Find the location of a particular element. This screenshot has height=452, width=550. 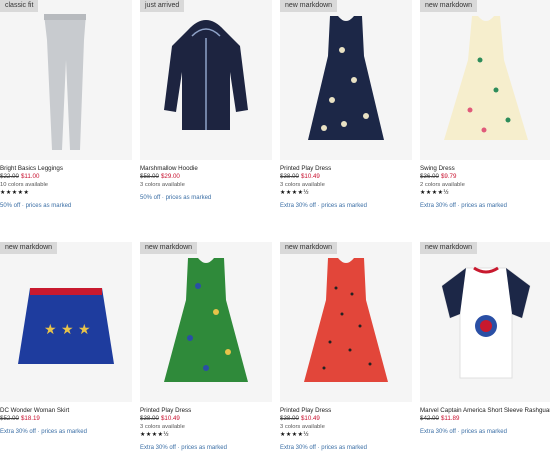

rashguard-illustration is located at coordinates (486, 322).